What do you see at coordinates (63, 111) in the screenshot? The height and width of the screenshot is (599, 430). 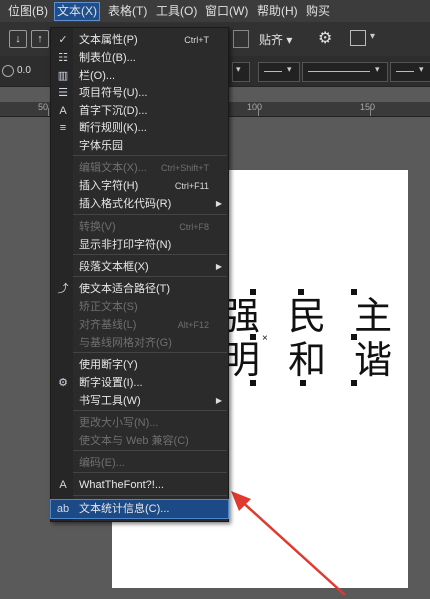 I see `drop-cap-icon: A` at bounding box center [63, 111].